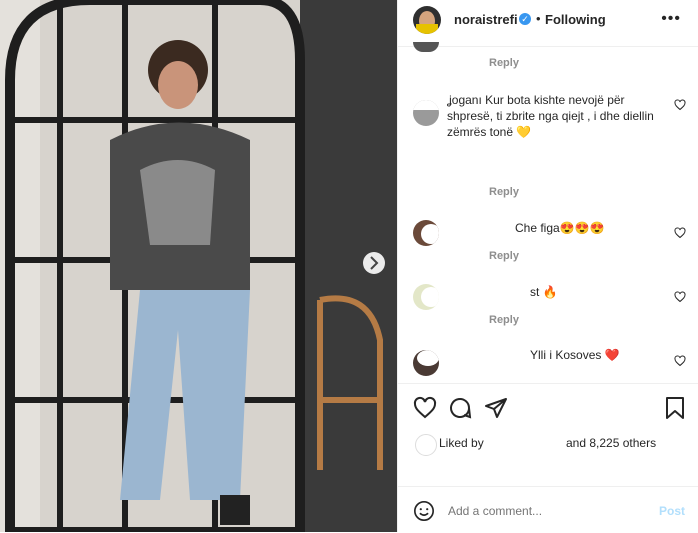  I want to click on comment-composer: Post, so click(548, 509).